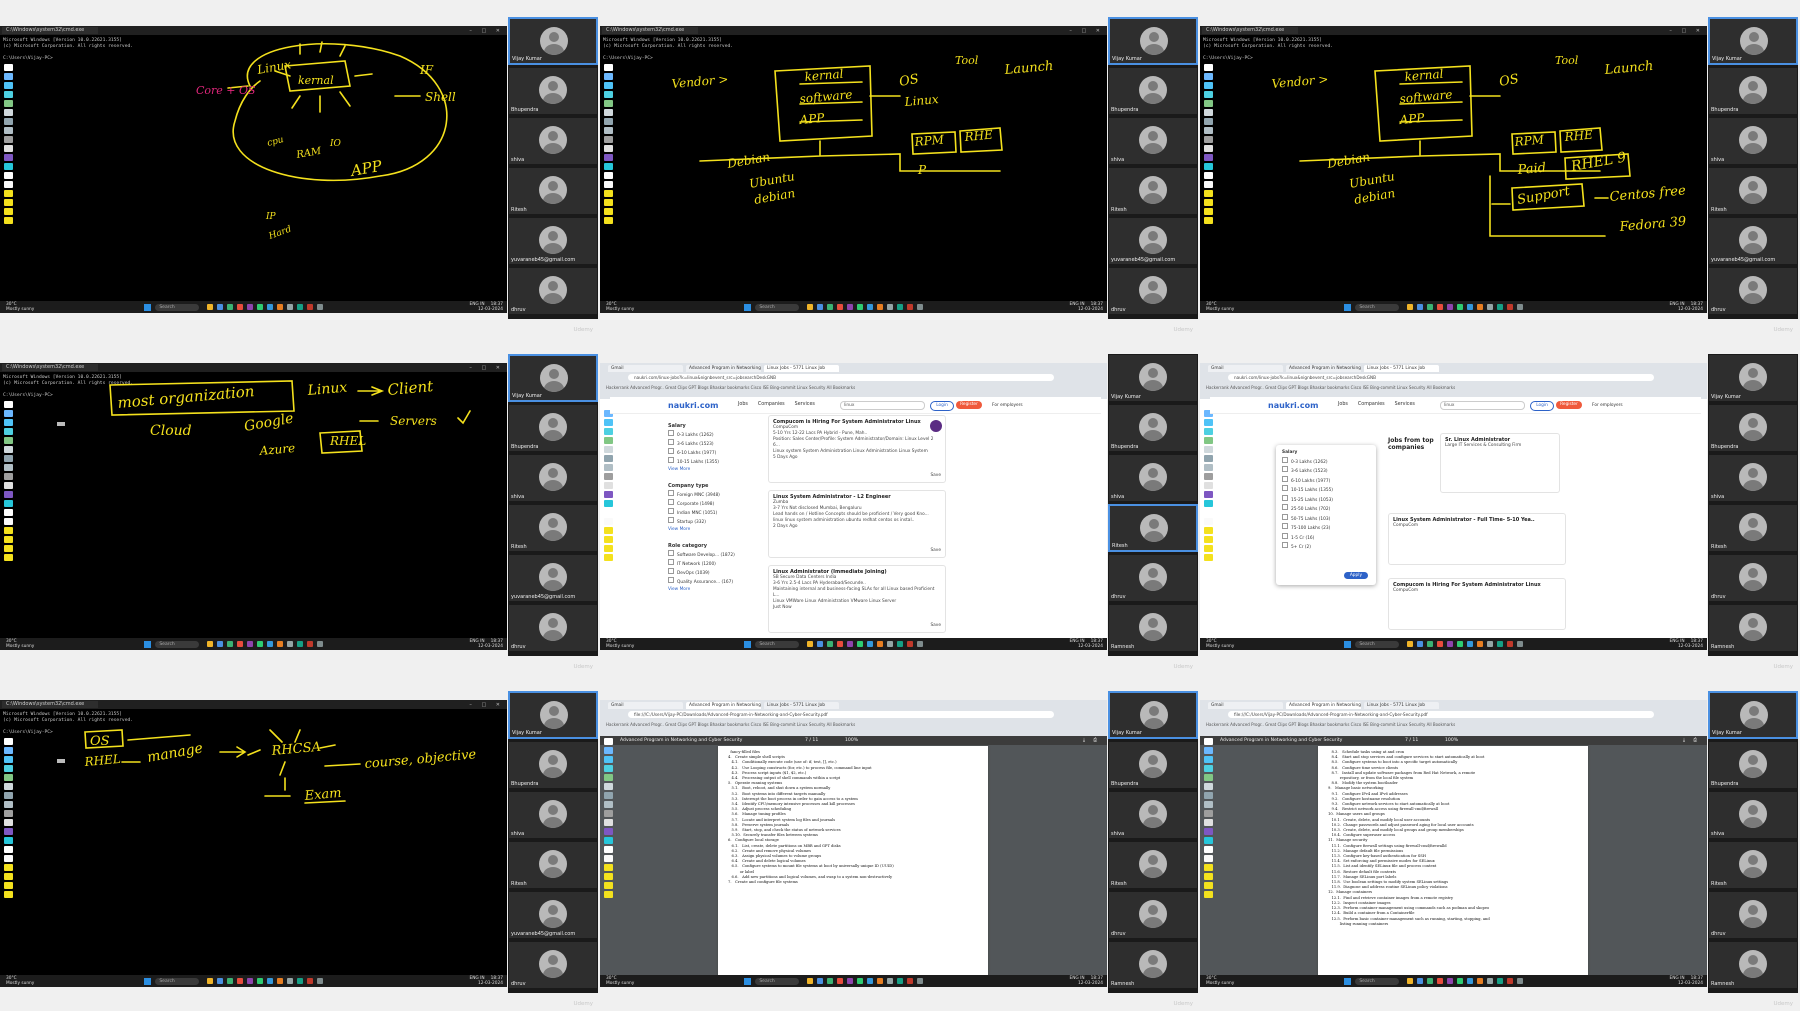  Describe the element at coordinates (701, 572) in the screenshot. I see `filter-option: DevOps (1039)` at that location.